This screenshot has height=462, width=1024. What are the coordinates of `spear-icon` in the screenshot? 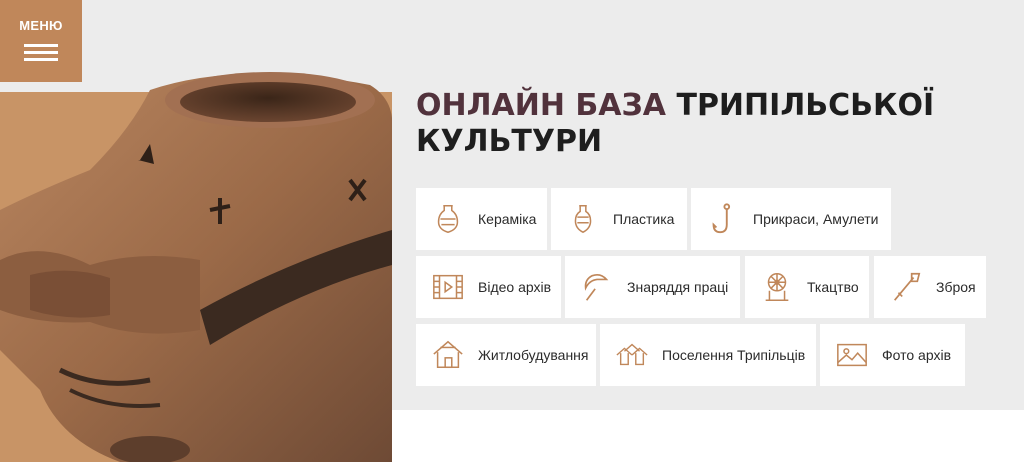 It's located at (906, 287).